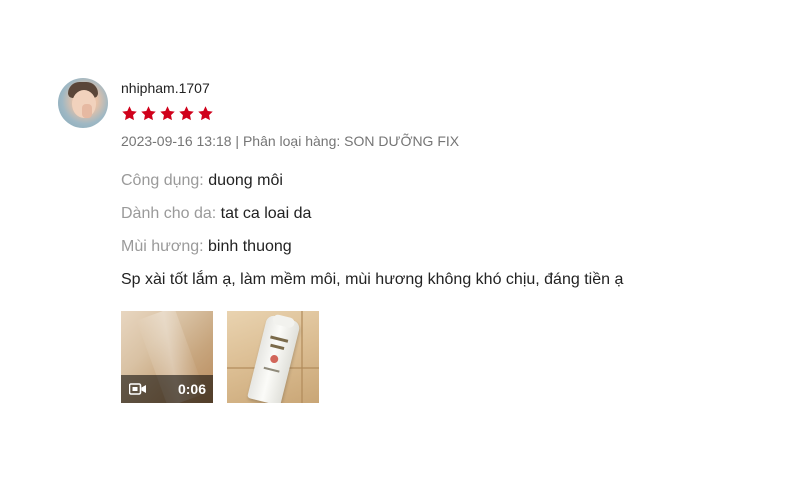 Image resolution: width=800 pixels, height=500 pixels. Describe the element at coordinates (441, 113) in the screenshot. I see `star-rating` at that location.